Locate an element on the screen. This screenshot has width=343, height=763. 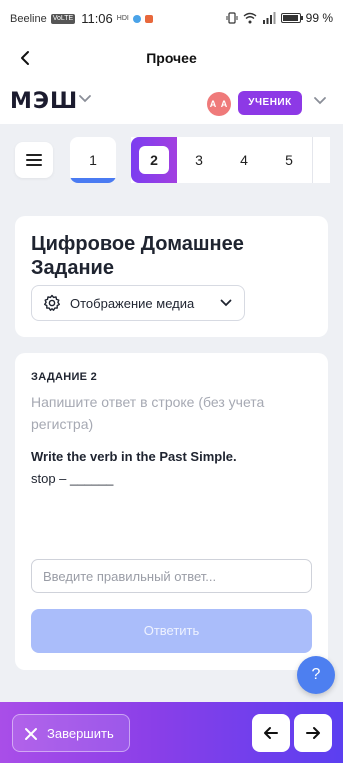
notification-app-icon is located at coordinates (148, 18).